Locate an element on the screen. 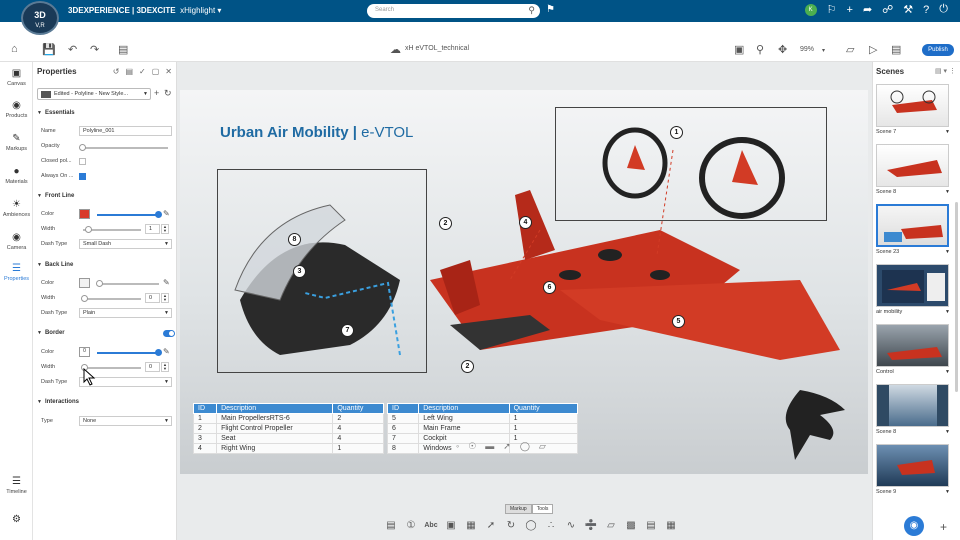  redo-icon: ↷ is located at coordinates (94, 49).